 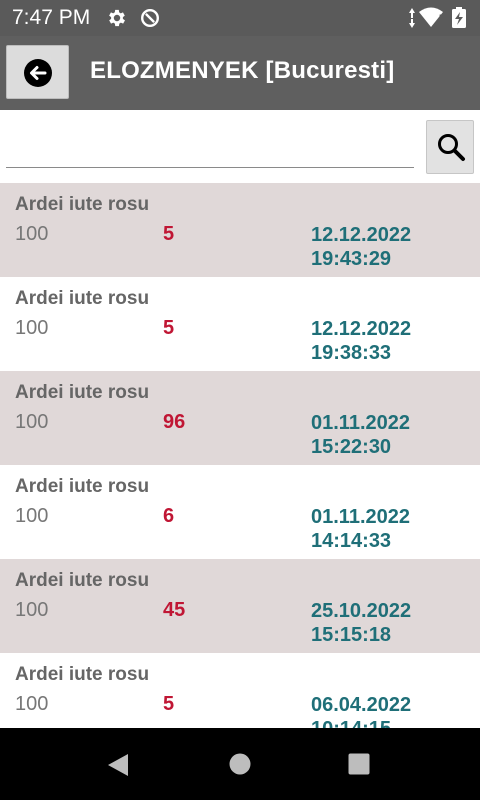 What do you see at coordinates (351, 541) in the screenshot?
I see `time-value: 14:14:33` at bounding box center [351, 541].